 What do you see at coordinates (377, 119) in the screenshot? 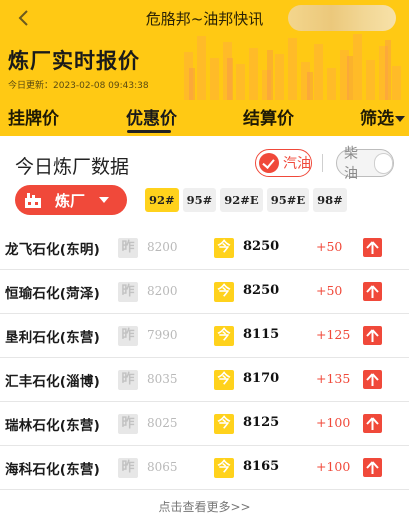
I see `filter-label: 筛选` at bounding box center [377, 119].